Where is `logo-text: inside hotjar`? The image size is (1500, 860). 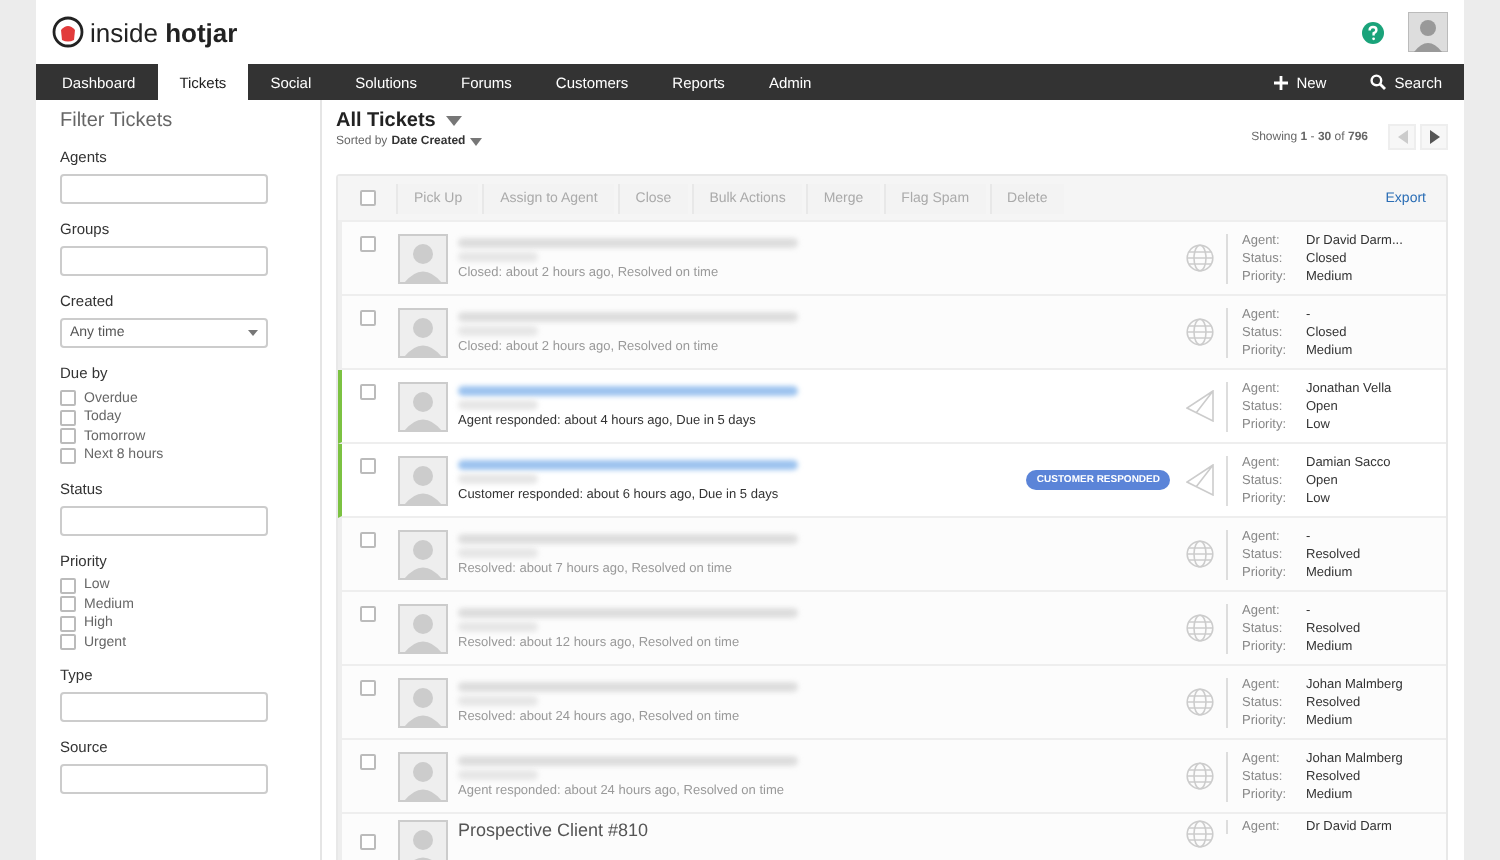 logo-text: inside hotjar is located at coordinates (164, 32).